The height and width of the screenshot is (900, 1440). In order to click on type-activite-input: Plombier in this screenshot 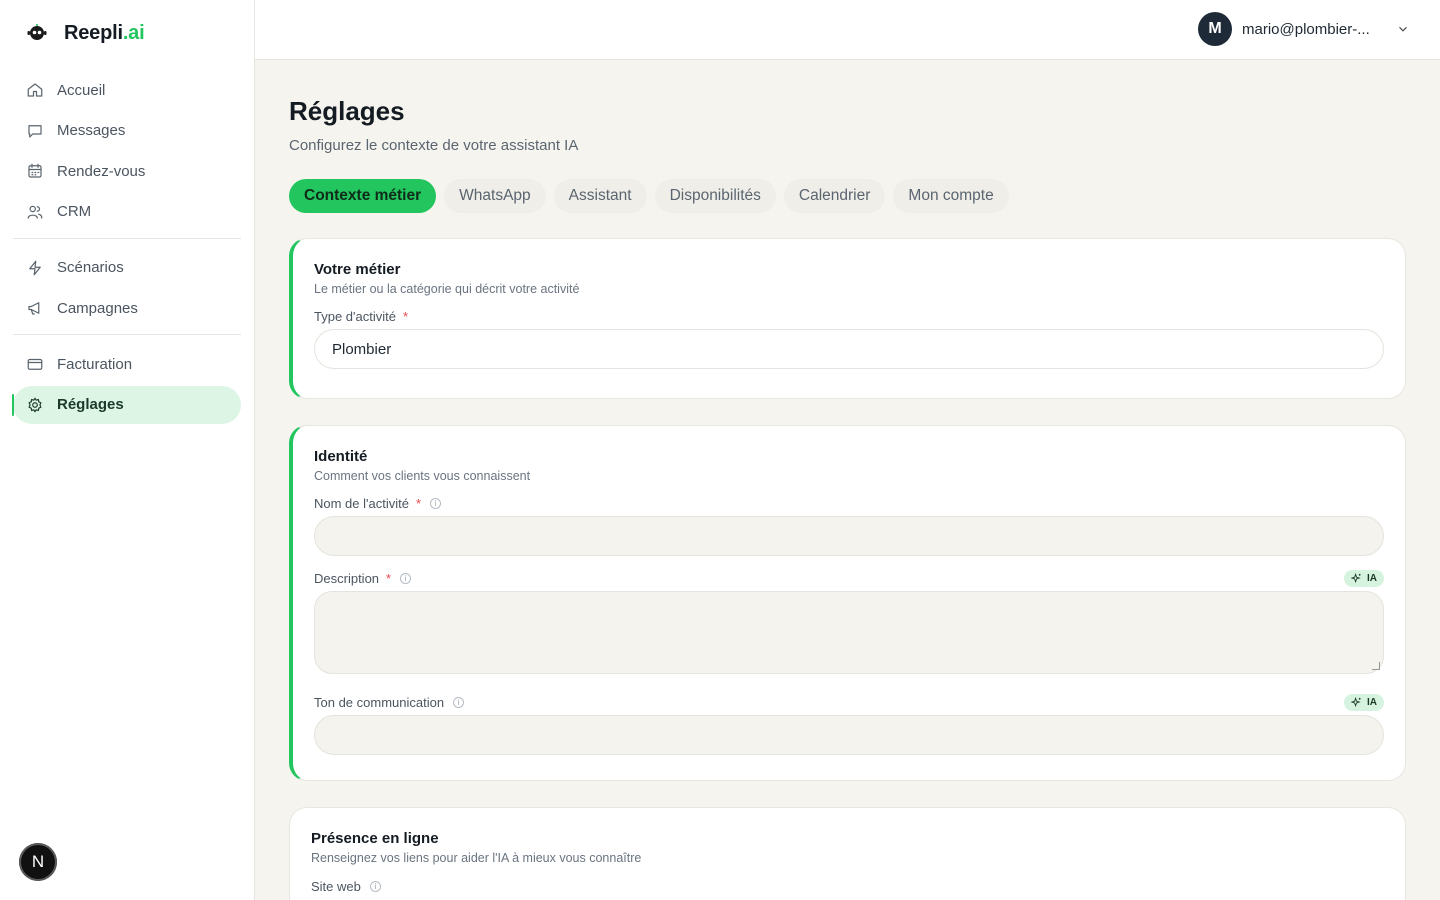, I will do `click(849, 349)`.